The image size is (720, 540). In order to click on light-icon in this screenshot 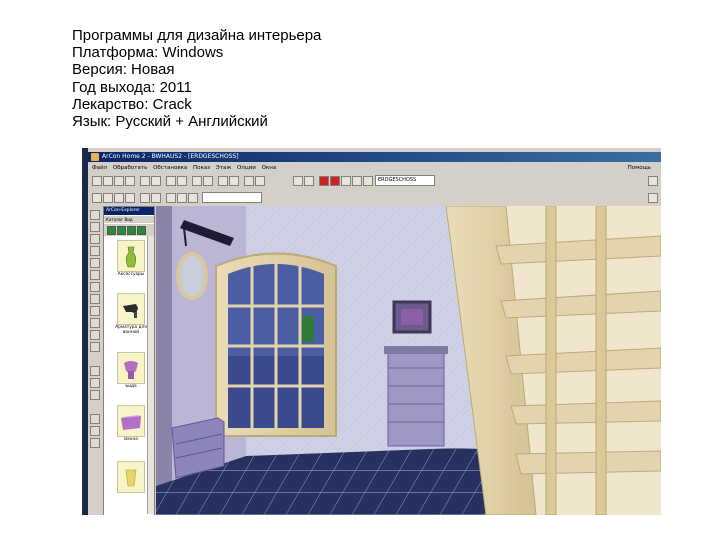, I will do `click(357, 181)`.